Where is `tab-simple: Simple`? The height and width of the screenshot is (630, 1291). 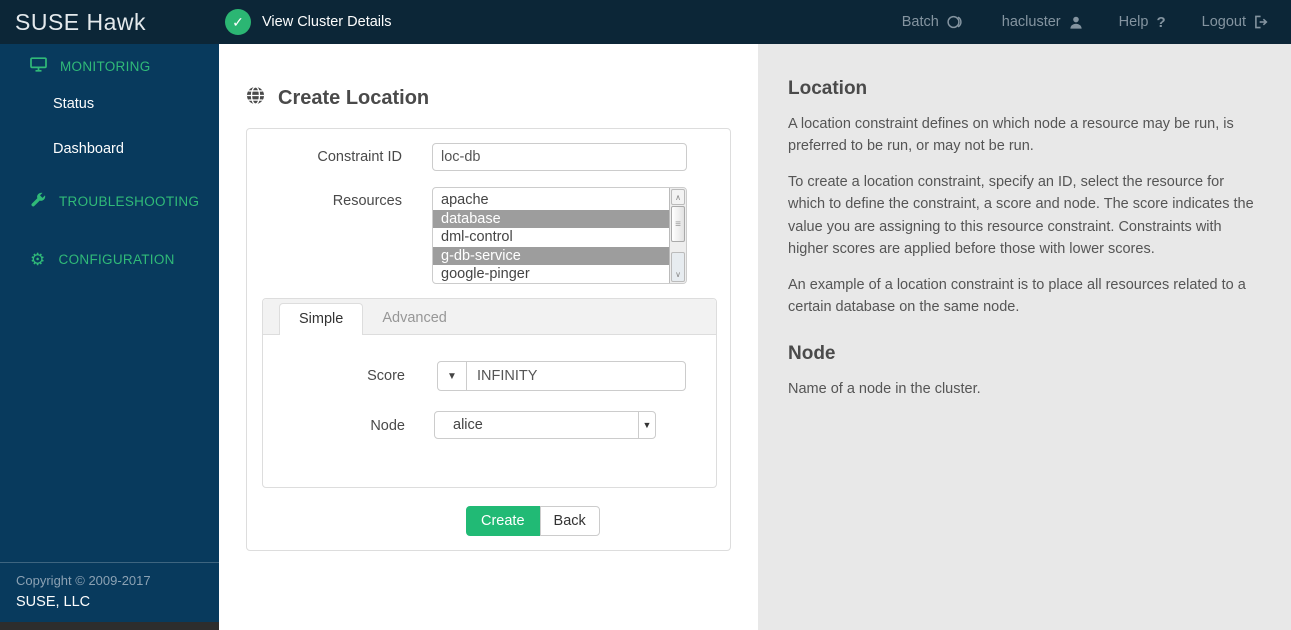
tab-simple: Simple is located at coordinates (321, 319).